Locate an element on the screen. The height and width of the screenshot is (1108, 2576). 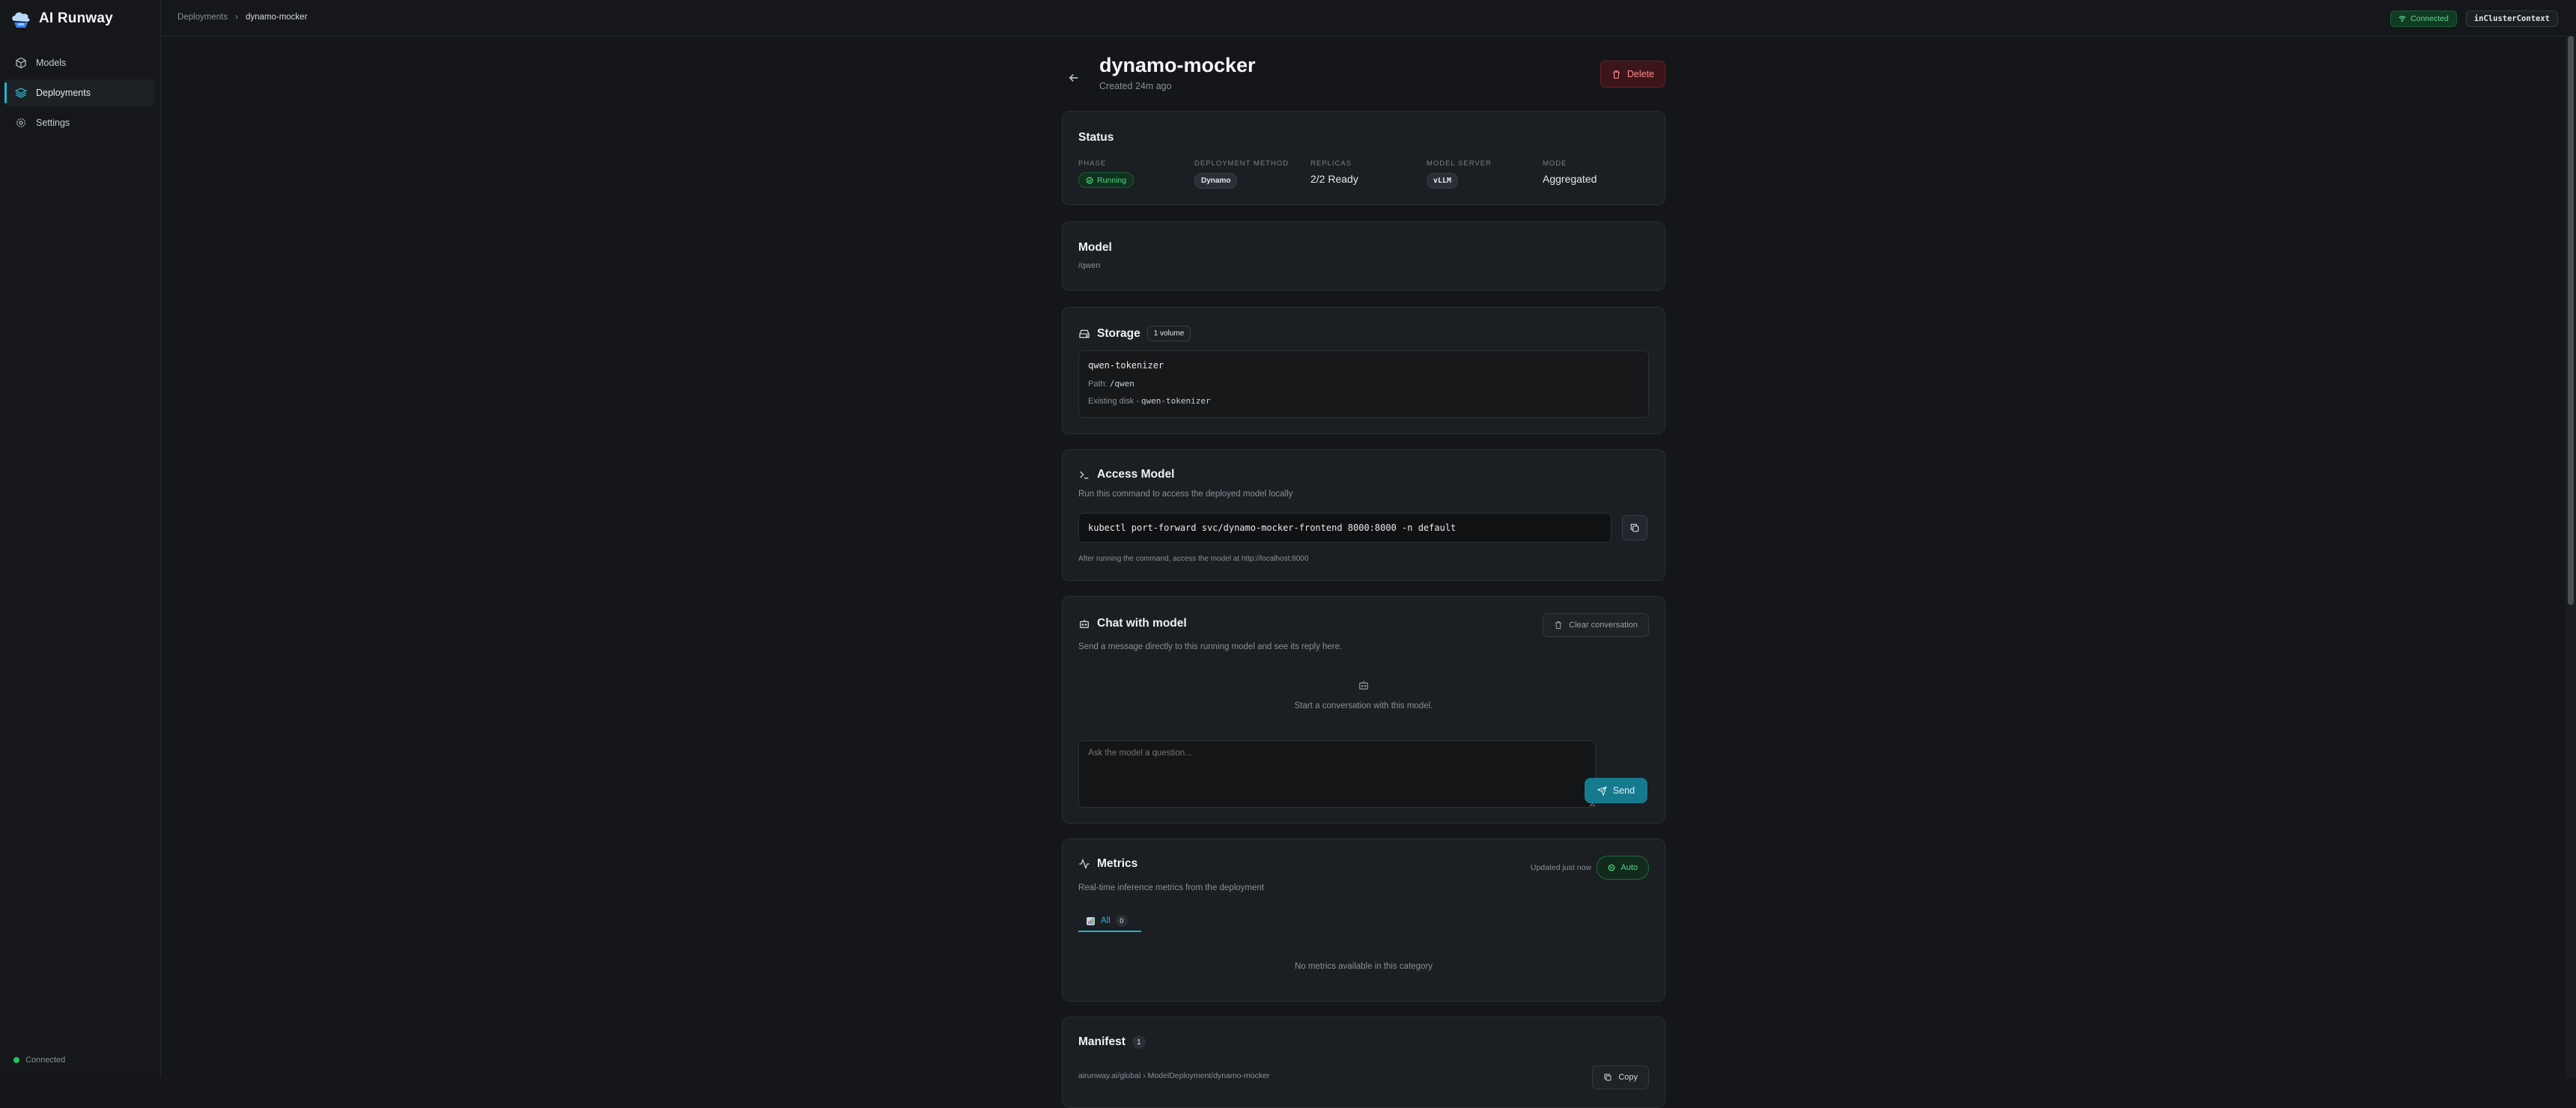
volume-path-label: Path: is located at coordinates (1098, 385).